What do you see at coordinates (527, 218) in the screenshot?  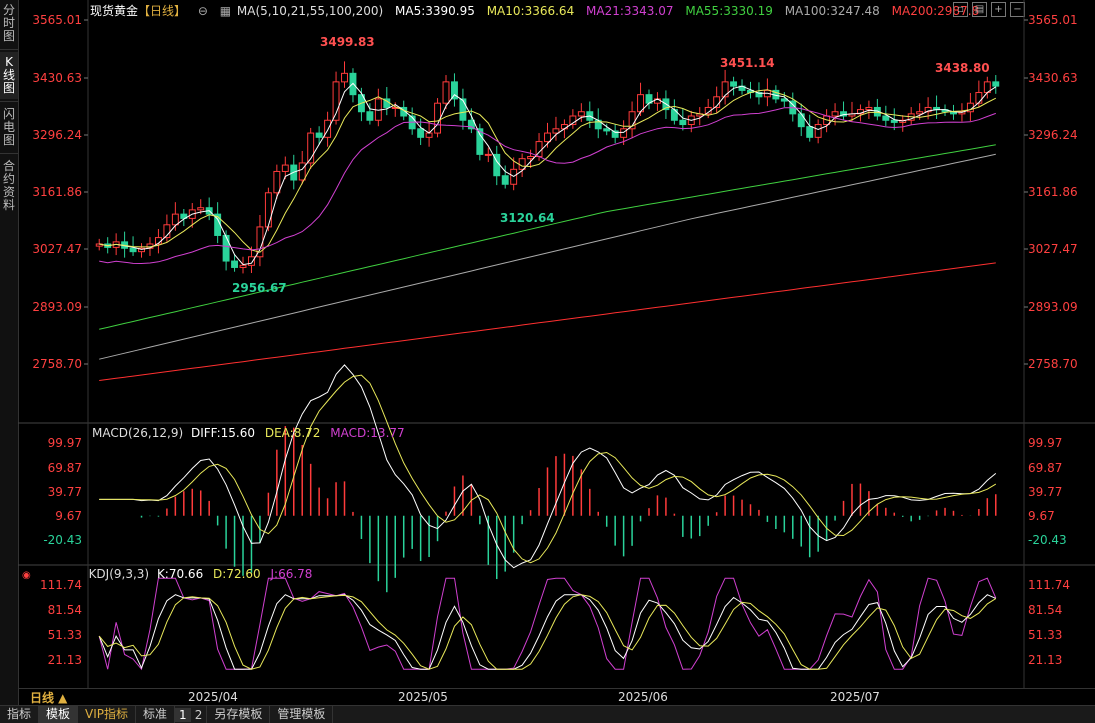 I see `annotation-low: 3120.64` at bounding box center [527, 218].